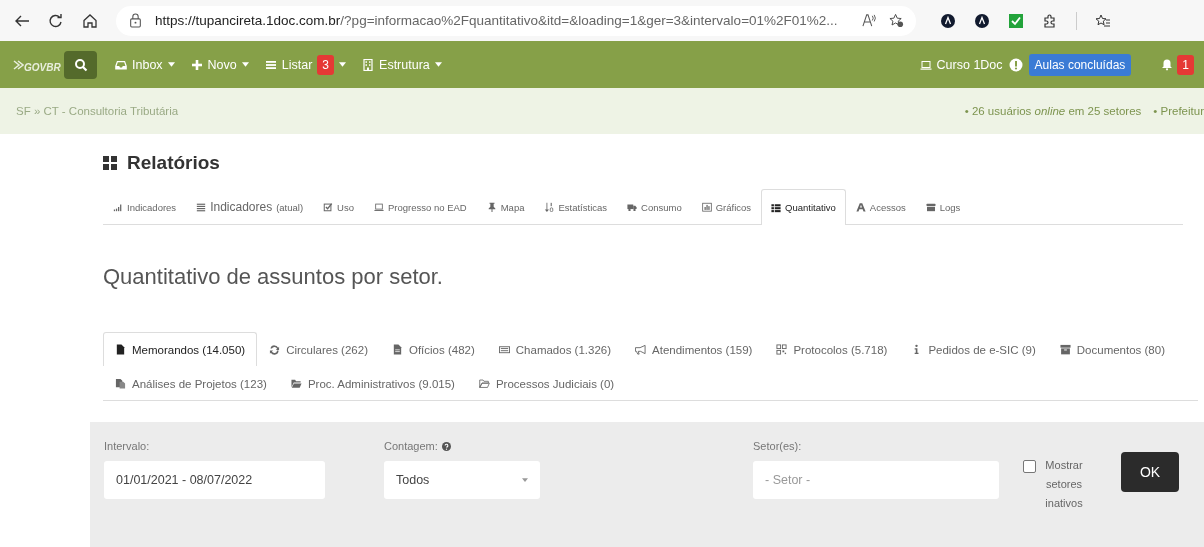 This screenshot has height=547, width=1204. Describe the element at coordinates (943, 206) in the screenshot. I see `report-tab: Logs` at that location.